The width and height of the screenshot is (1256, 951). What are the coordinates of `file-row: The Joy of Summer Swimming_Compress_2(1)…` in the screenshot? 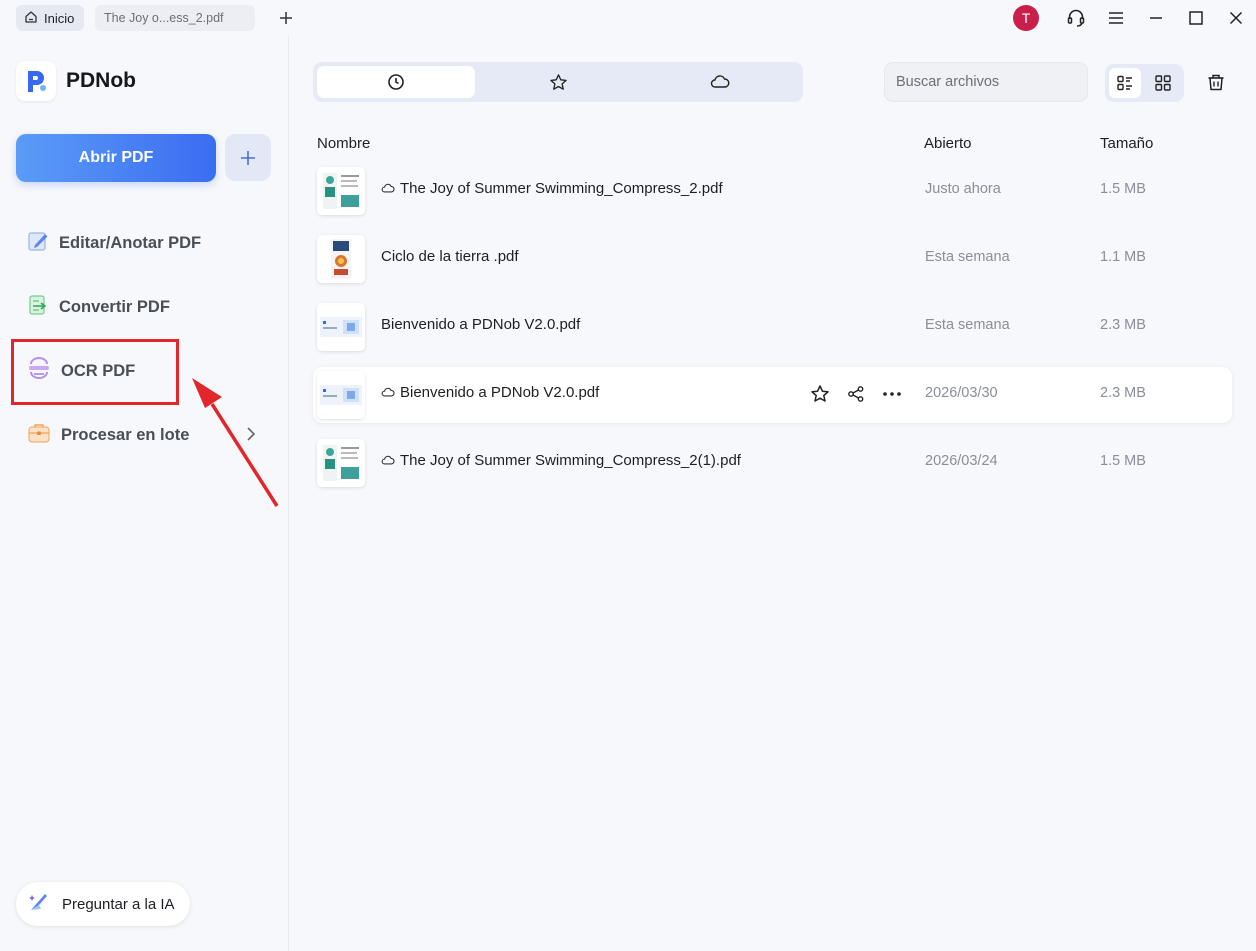 It's located at (772, 463).